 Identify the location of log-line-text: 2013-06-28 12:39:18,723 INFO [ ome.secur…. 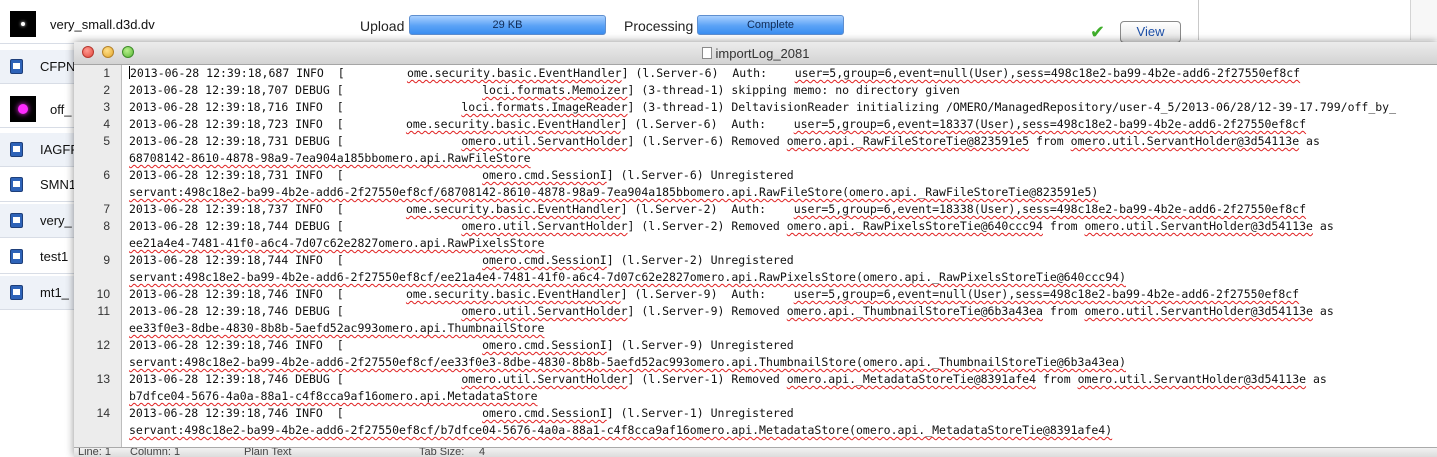
(718, 124).